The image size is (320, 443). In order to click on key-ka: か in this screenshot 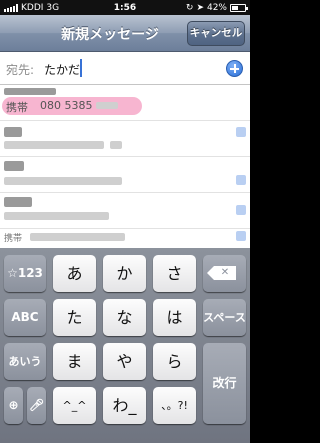, I will do `click(124, 273)`.